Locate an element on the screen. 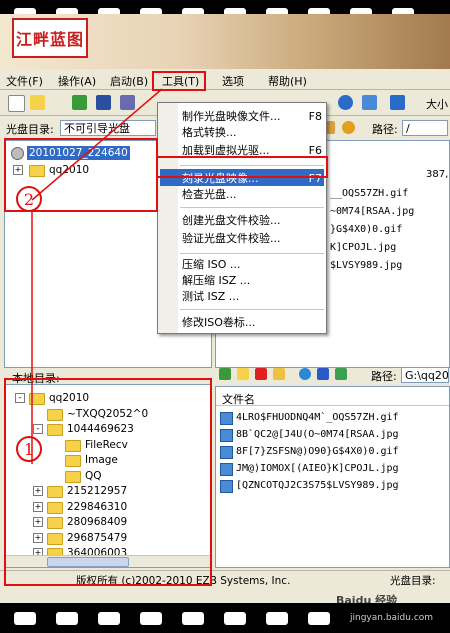 The width and height of the screenshot is (450, 633). watermark-url: jingyan.baidu.com is located at coordinates (392, 618).